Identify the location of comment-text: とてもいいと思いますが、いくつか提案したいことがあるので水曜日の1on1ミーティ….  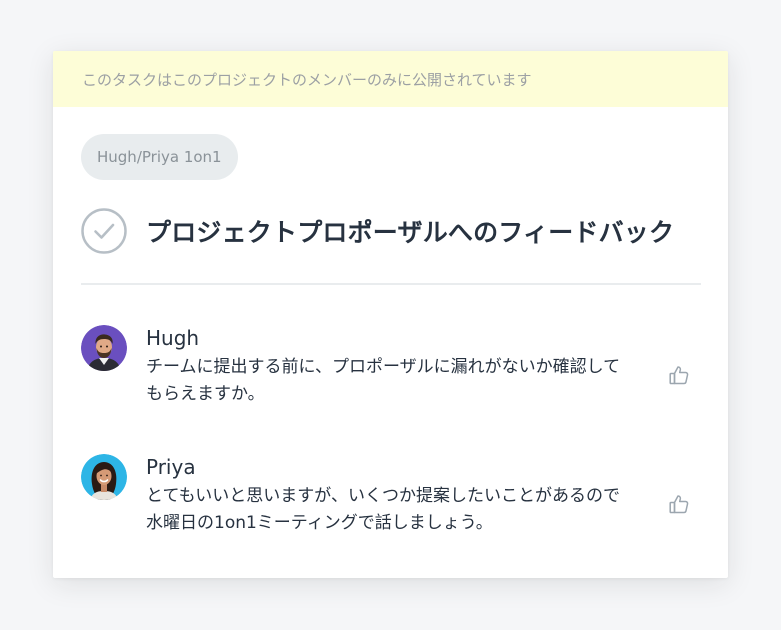
(383, 509).